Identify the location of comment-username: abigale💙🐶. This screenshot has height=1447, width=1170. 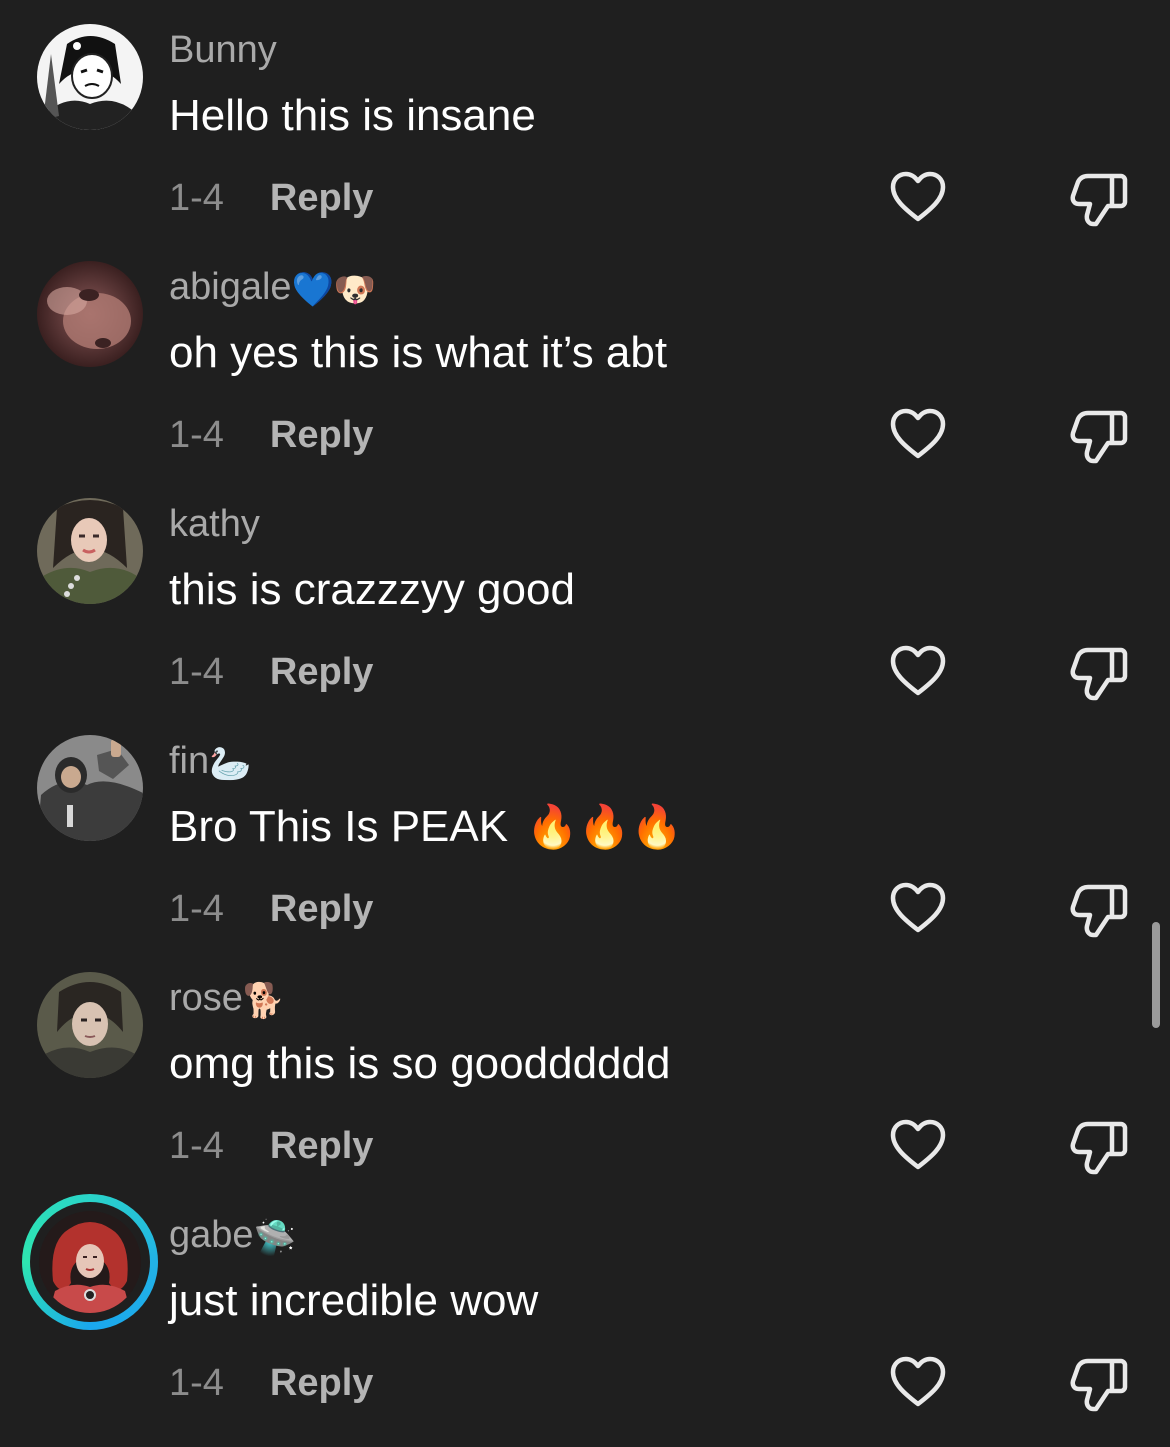
(272, 288).